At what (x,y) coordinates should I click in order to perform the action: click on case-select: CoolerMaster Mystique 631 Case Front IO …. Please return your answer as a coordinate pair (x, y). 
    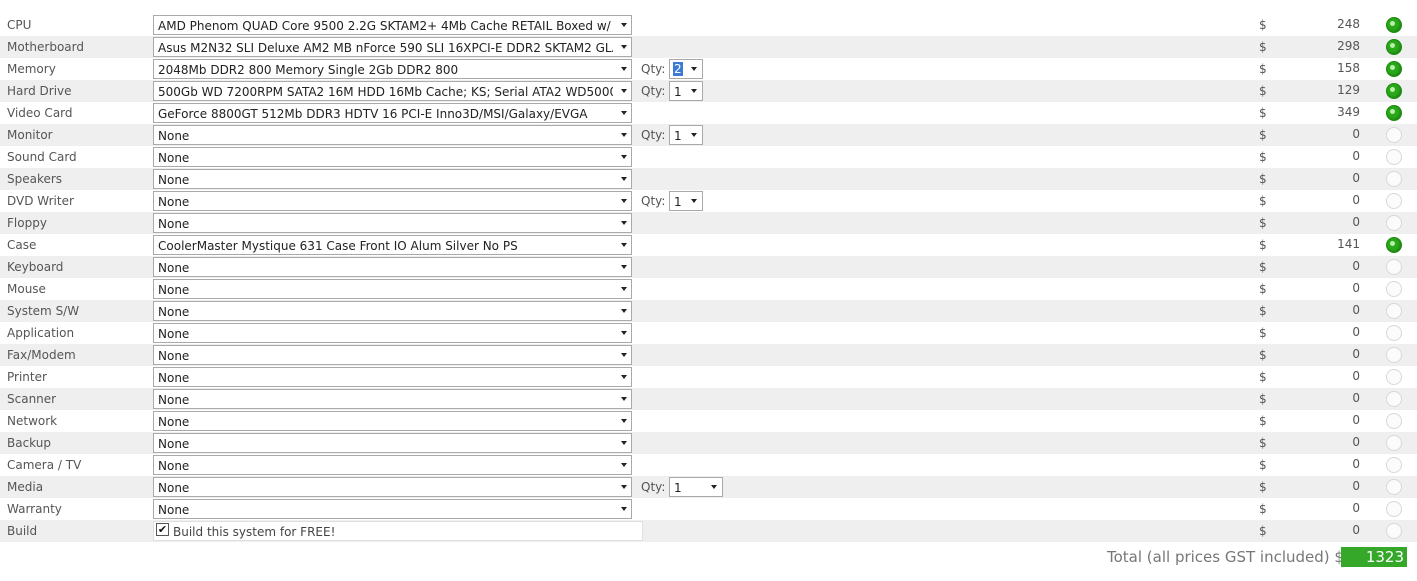
    Looking at the image, I should click on (392, 245).